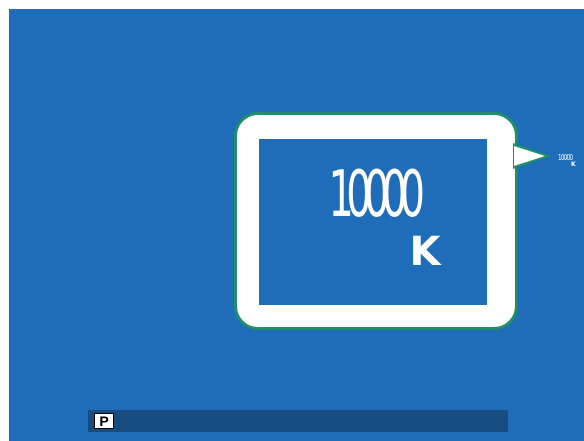 The height and width of the screenshot is (441, 584). Describe the element at coordinates (104, 421) in the screenshot. I see `shooting-mode-badge: P` at that location.